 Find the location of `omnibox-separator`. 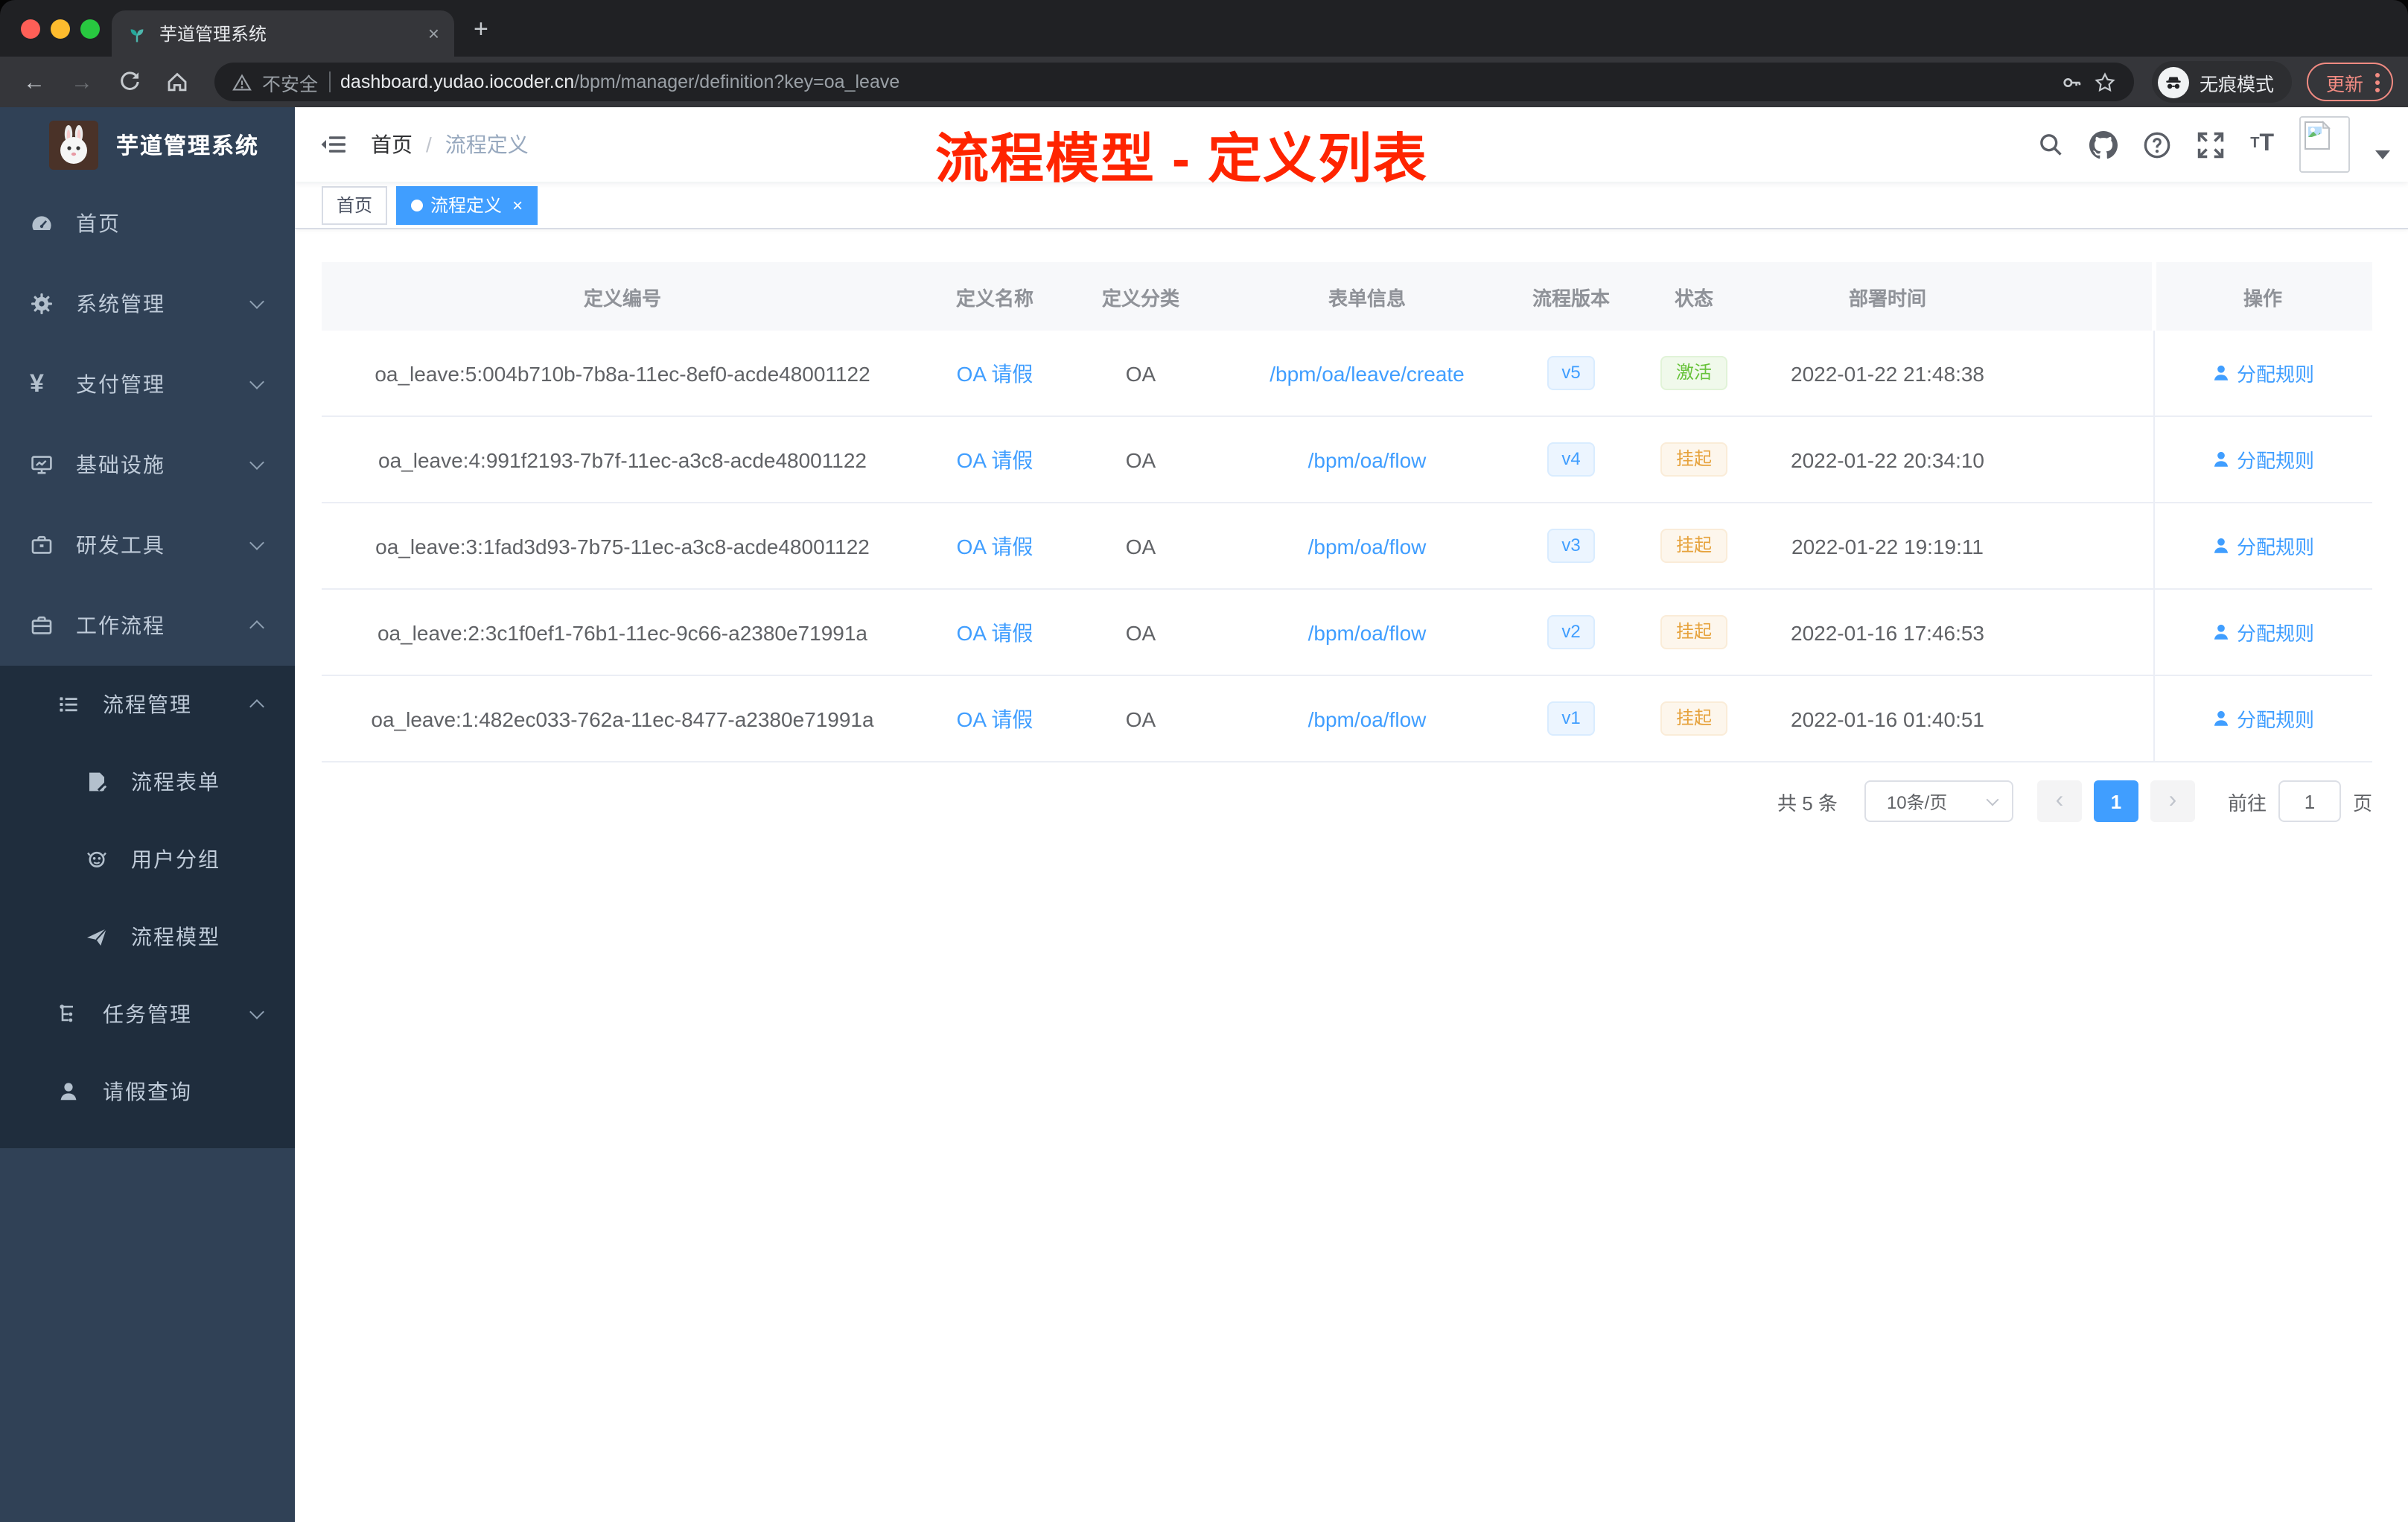

omnibox-separator is located at coordinates (329, 81).